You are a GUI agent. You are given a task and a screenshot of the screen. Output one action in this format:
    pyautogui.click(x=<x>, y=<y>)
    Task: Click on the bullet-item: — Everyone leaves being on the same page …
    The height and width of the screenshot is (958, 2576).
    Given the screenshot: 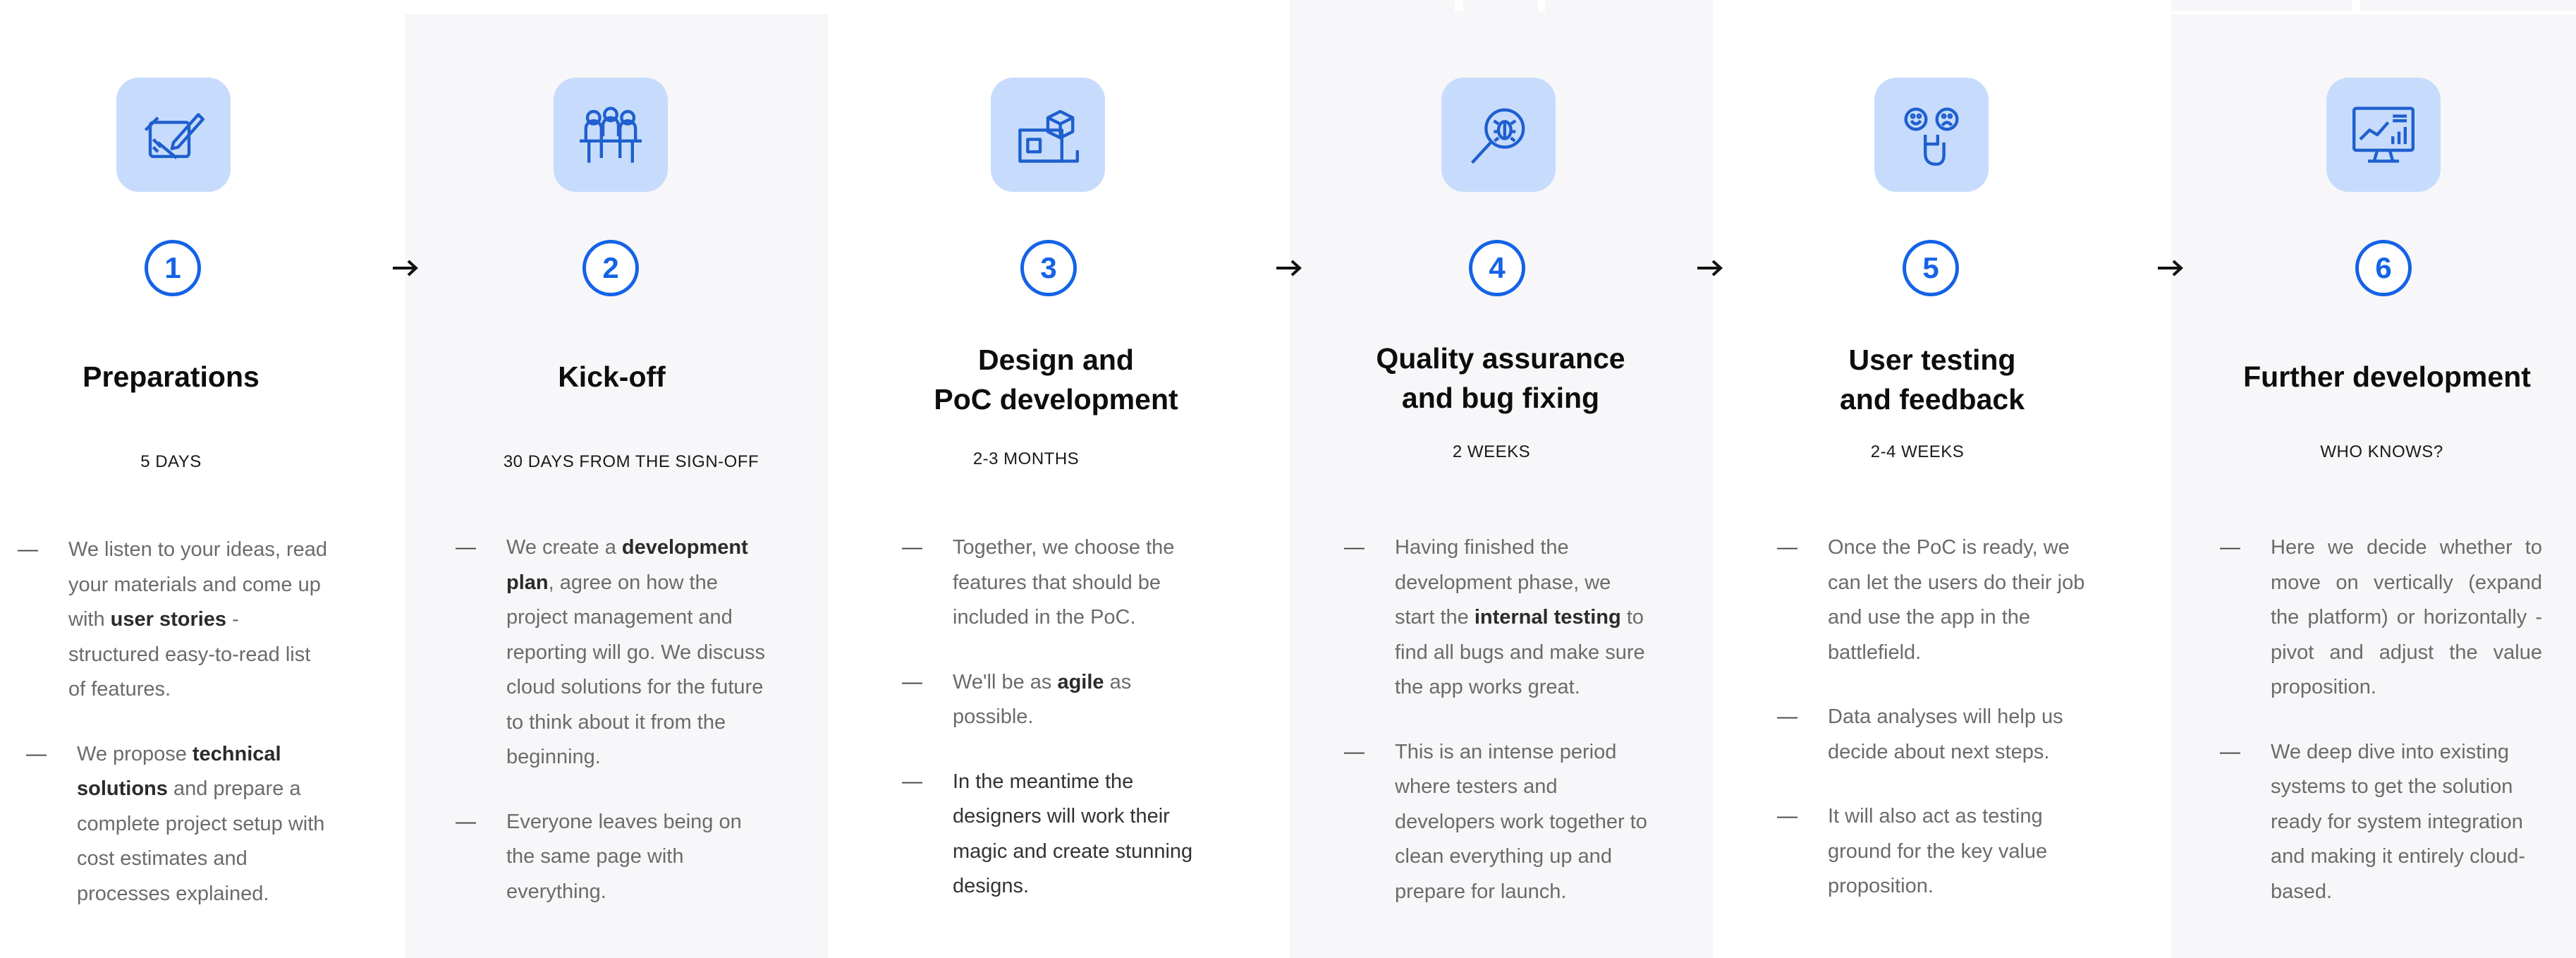 What is the action you would take?
    pyautogui.click(x=611, y=857)
    